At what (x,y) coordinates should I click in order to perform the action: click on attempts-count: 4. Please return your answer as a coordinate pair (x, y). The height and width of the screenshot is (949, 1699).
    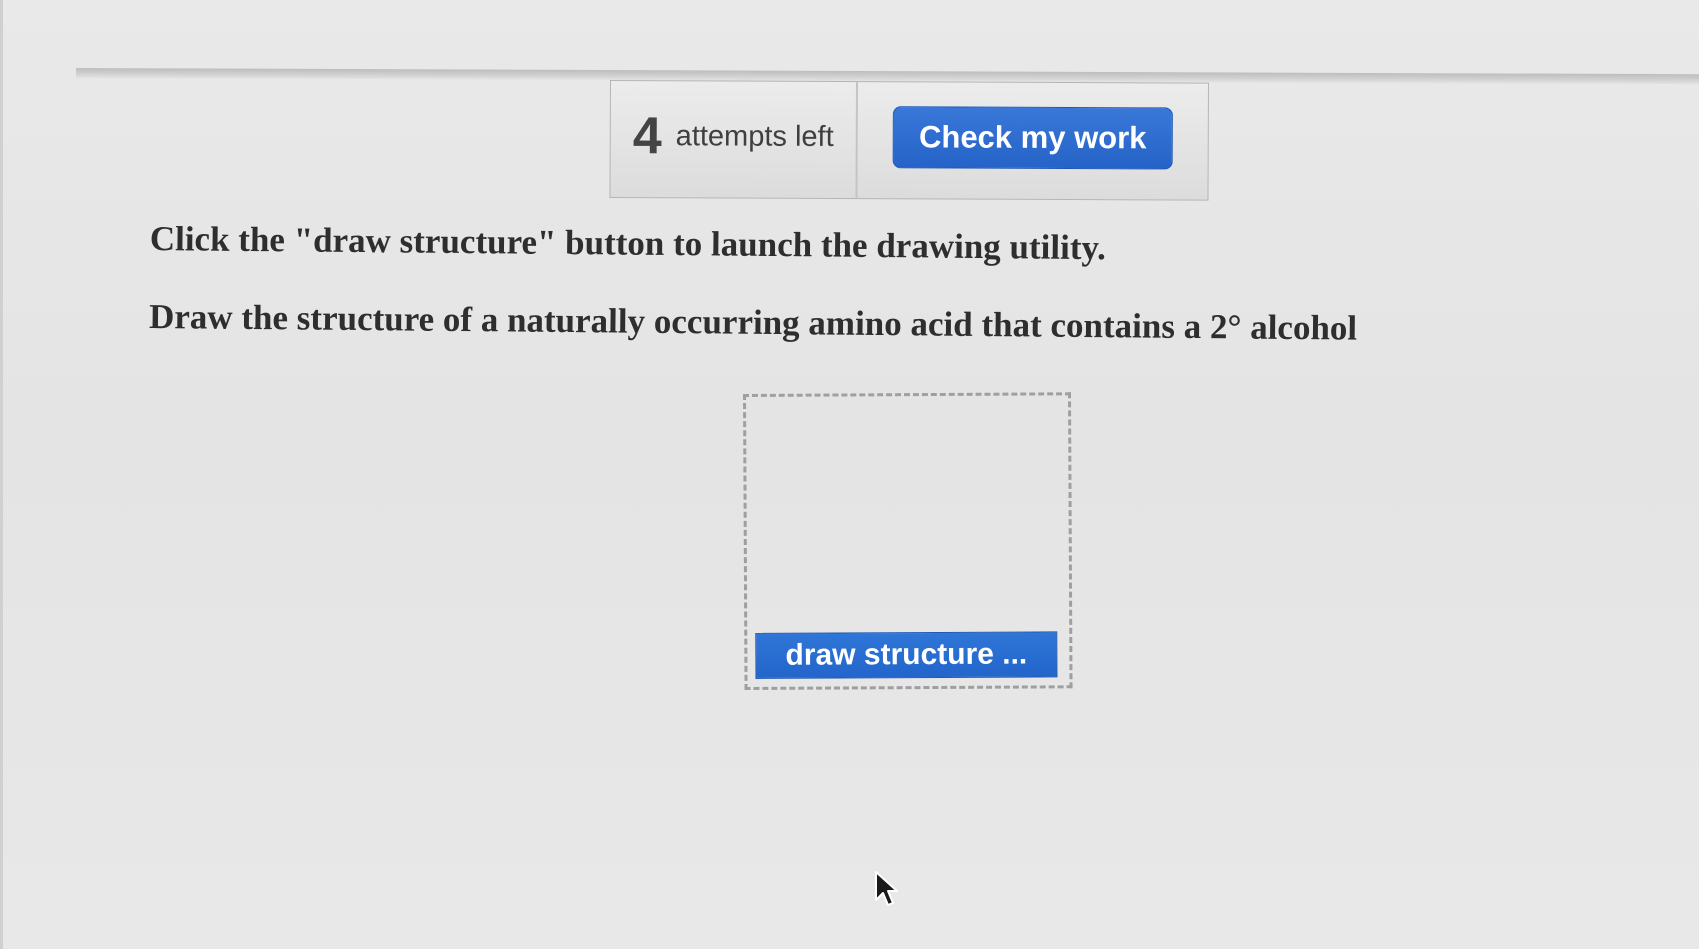
    Looking at the image, I should click on (647, 136).